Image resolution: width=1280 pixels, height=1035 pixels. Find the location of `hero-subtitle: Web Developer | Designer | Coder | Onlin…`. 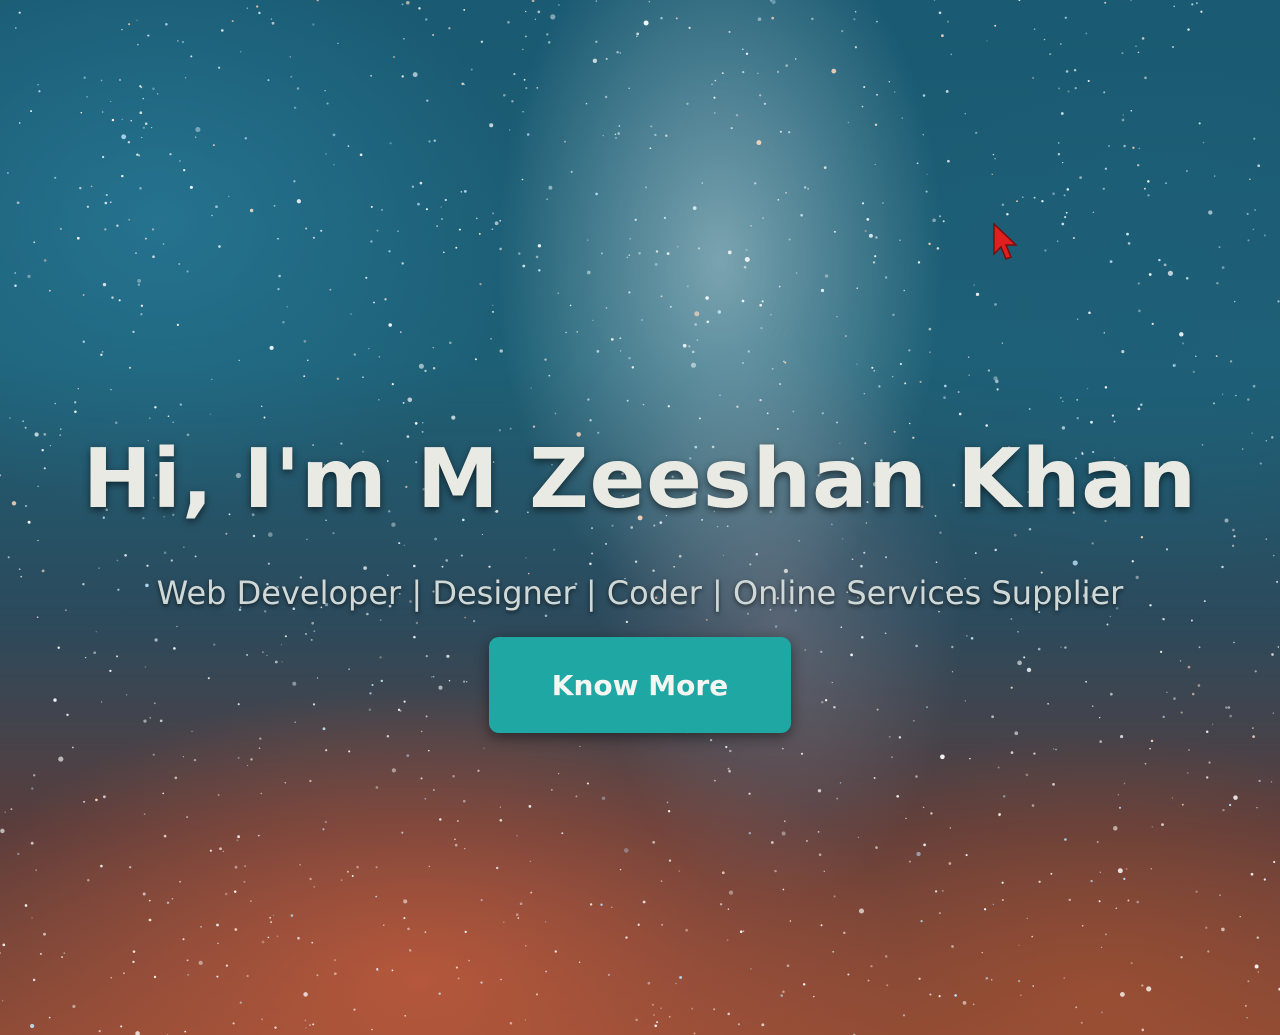

hero-subtitle: Web Developer | Designer | Coder | Onlin… is located at coordinates (640, 593).